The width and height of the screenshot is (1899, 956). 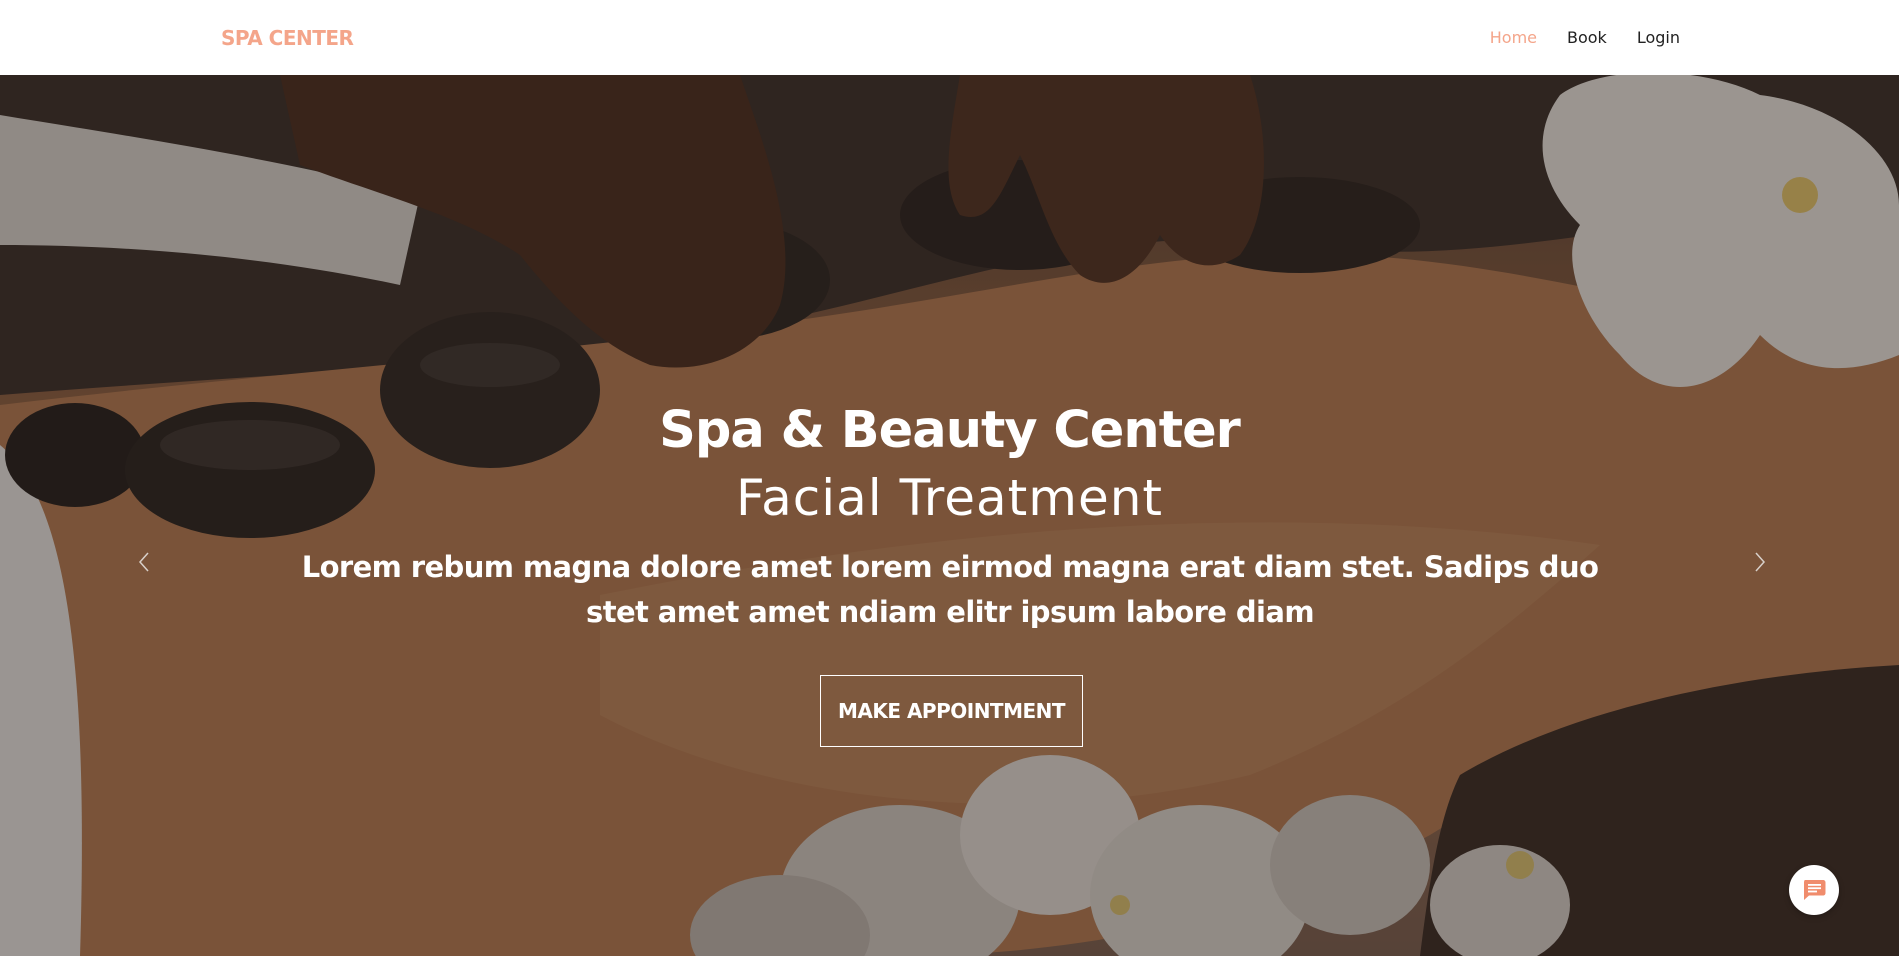 What do you see at coordinates (1658, 37) in the screenshot?
I see `nav-link-login: Login` at bounding box center [1658, 37].